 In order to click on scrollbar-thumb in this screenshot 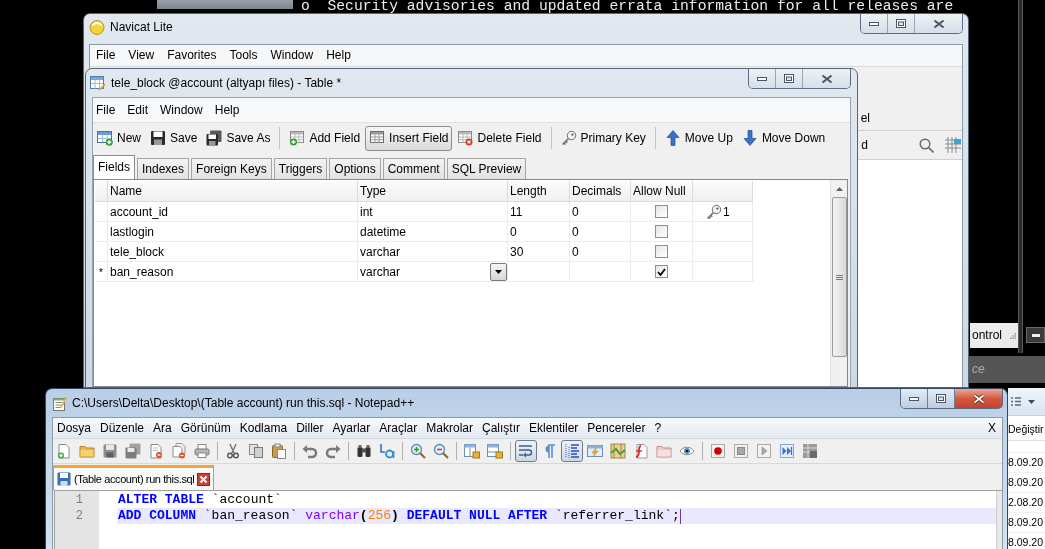, I will do `click(839, 277)`.